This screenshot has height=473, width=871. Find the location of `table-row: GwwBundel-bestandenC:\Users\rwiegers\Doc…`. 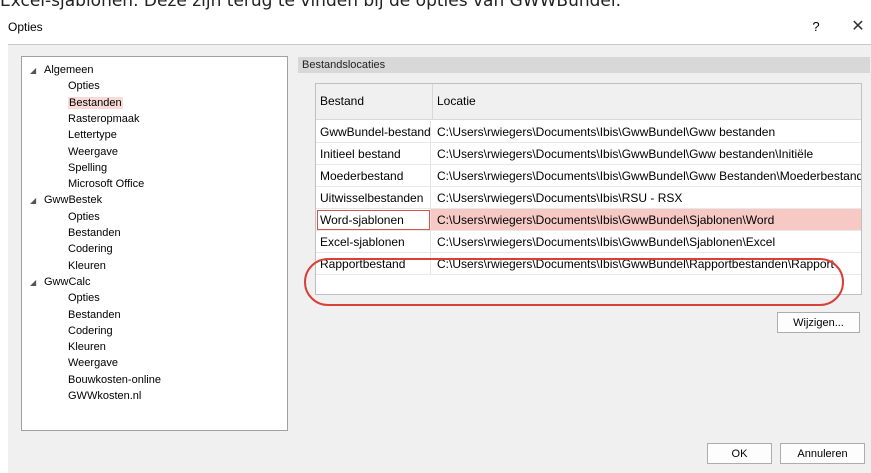

table-row: GwwBundel-bestandenC:\Users\rwiegers\Doc… is located at coordinates (588, 132).